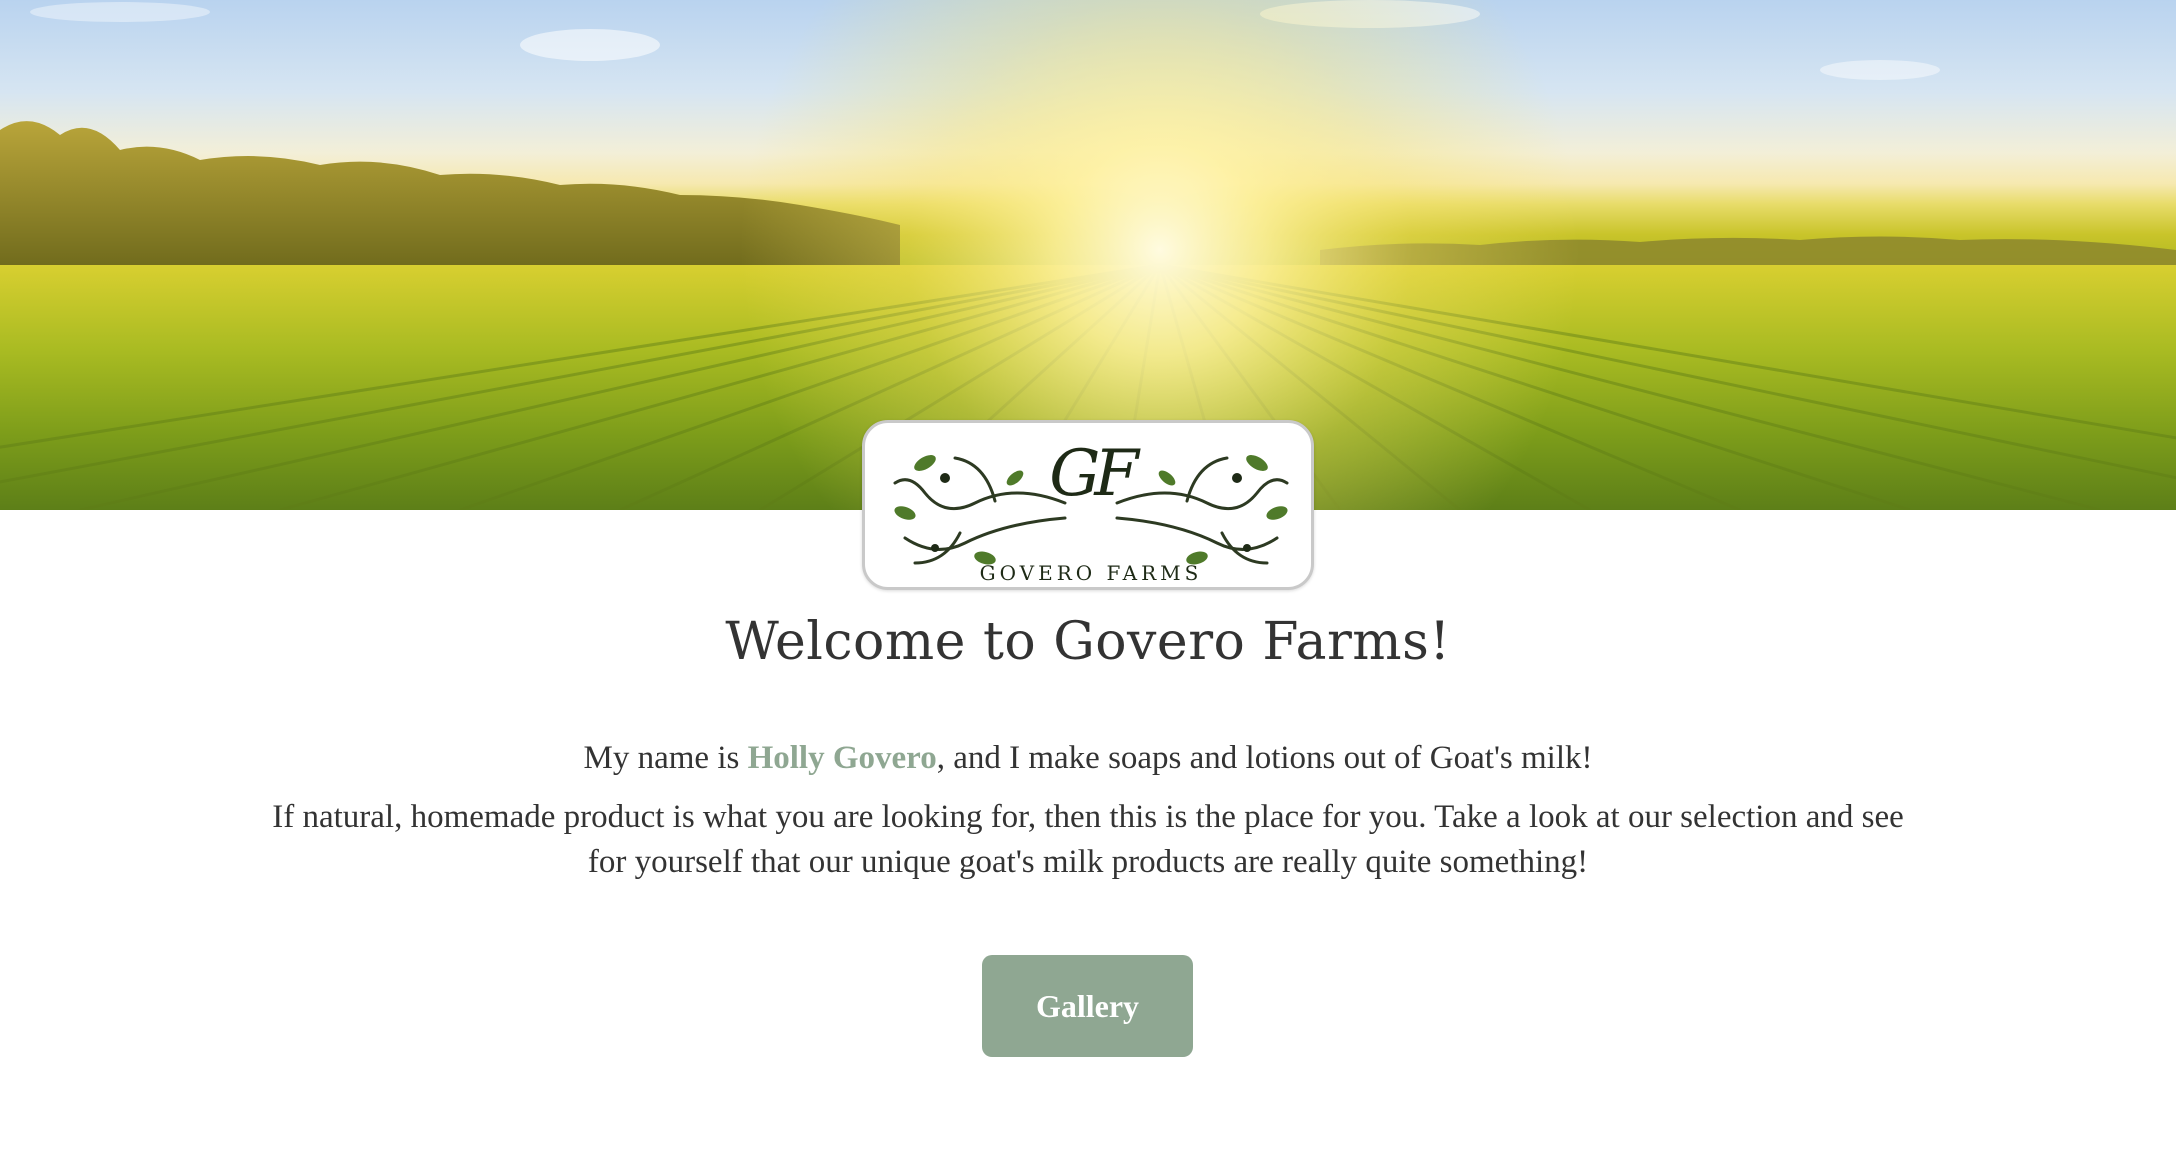  I want to click on logo-wordmark: GOVERO FARMS, so click(1091, 573).